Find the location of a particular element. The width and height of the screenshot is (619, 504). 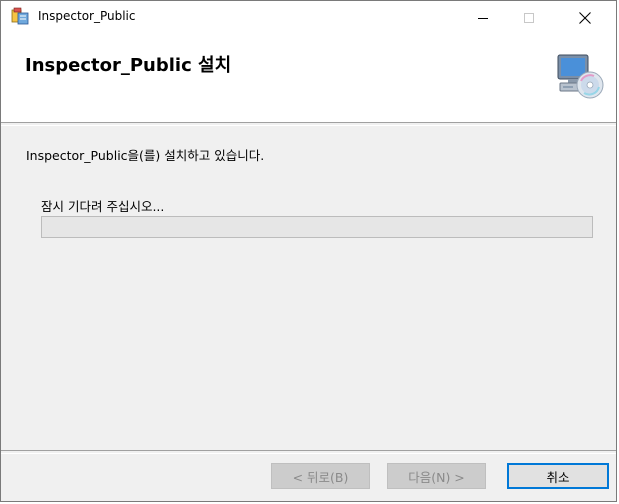

minimize-icon is located at coordinates (483, 18).